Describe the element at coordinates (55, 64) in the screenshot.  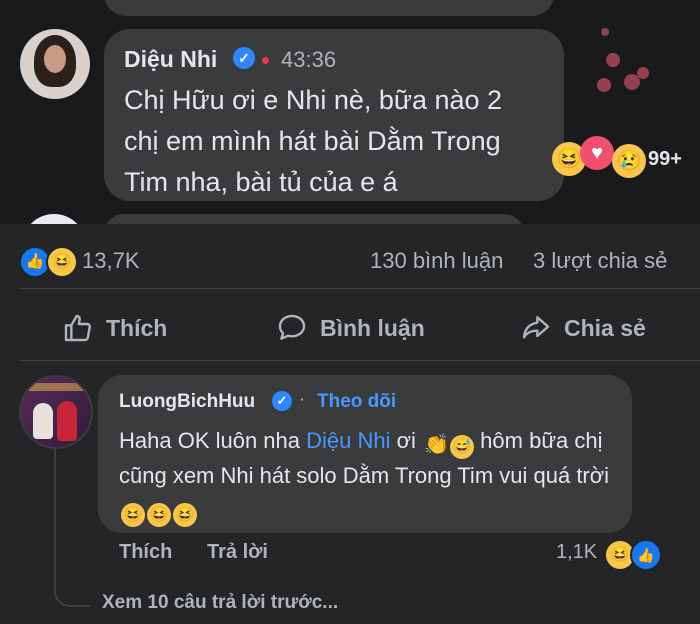
I see `live-commenter-avatar` at that location.